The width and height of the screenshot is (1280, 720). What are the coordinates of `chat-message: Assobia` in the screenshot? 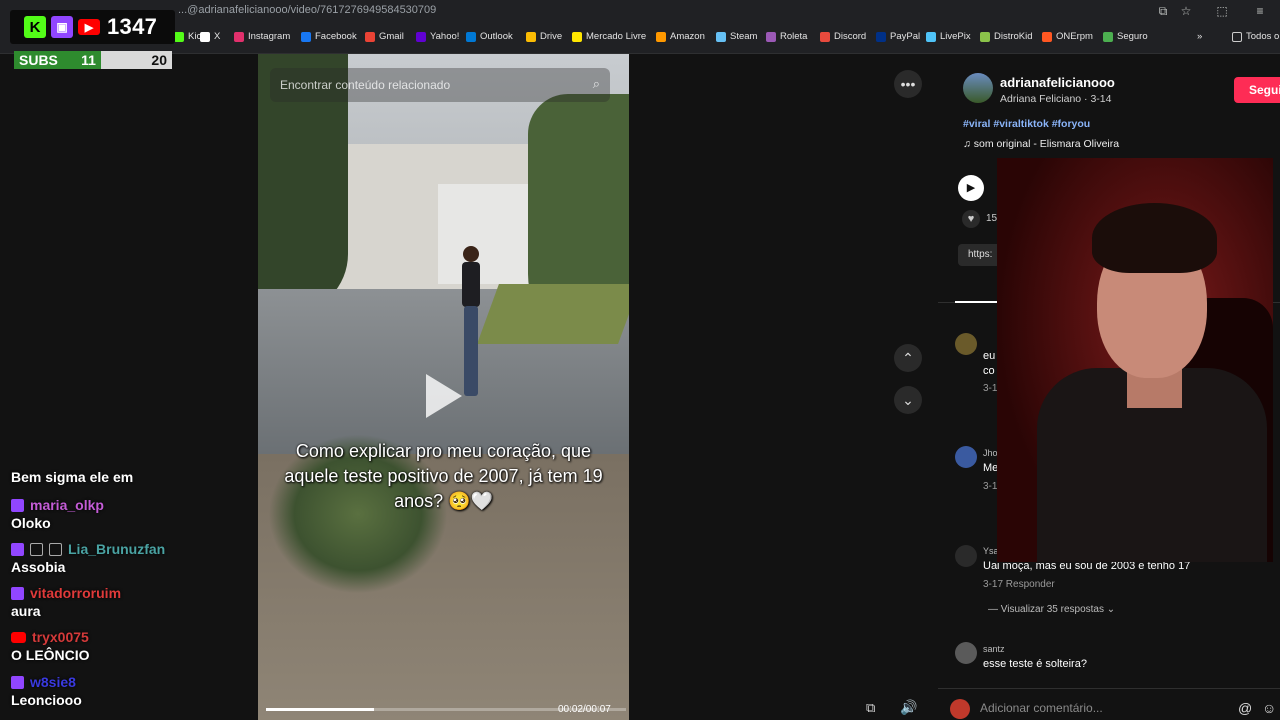 It's located at (38, 567).